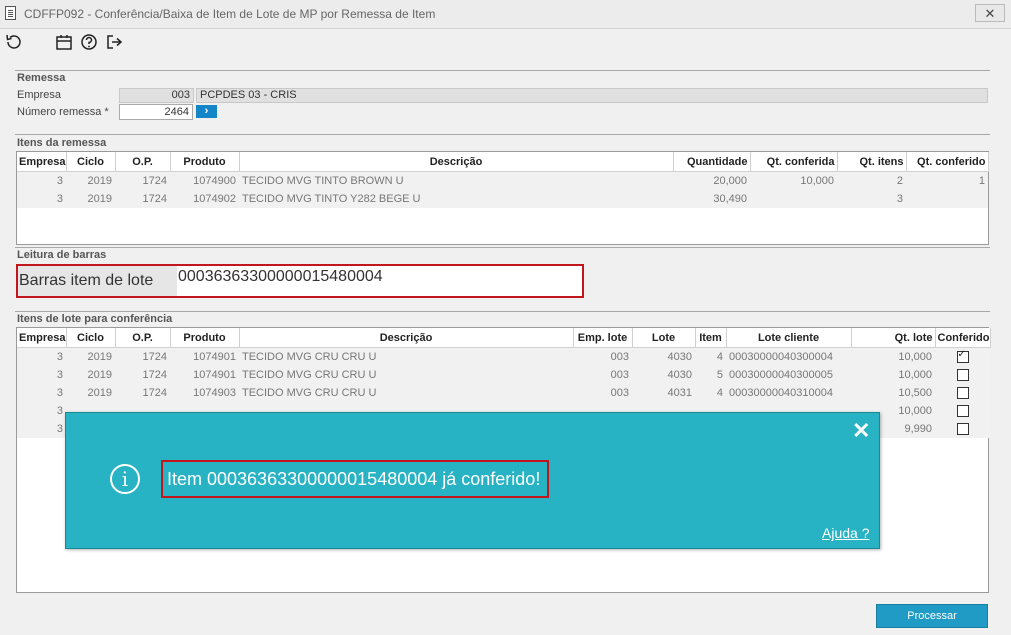 The image size is (1011, 635). Describe the element at coordinates (932, 616) in the screenshot. I see `process-button: Processar` at that location.